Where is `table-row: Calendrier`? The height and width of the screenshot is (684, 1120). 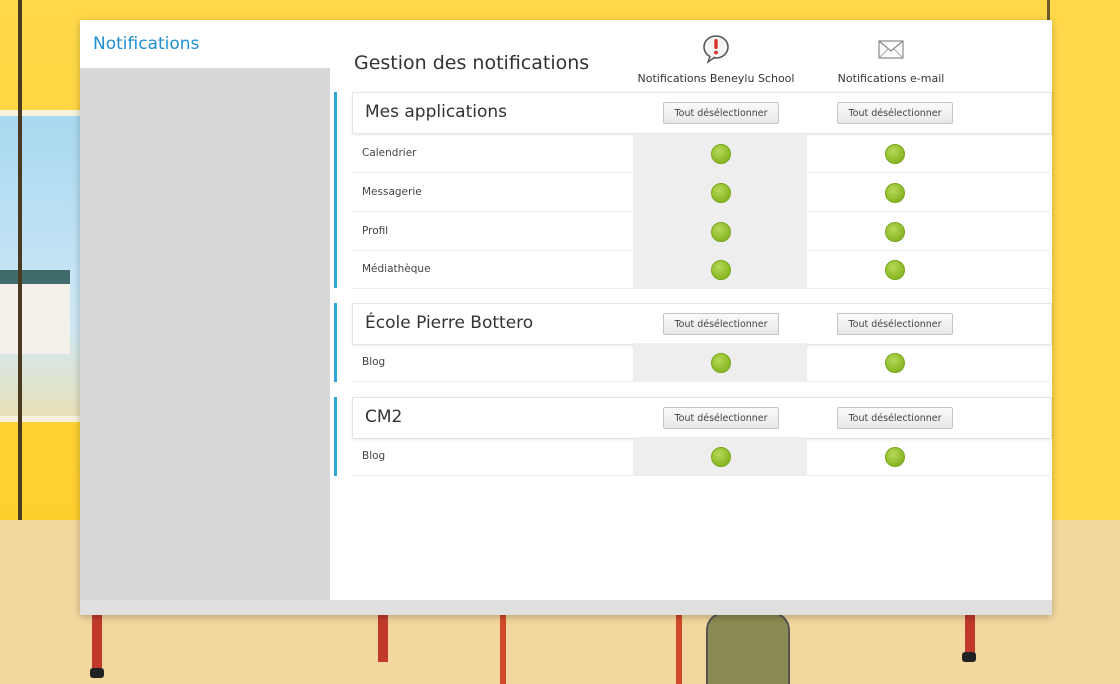 table-row: Calendrier is located at coordinates (701, 153).